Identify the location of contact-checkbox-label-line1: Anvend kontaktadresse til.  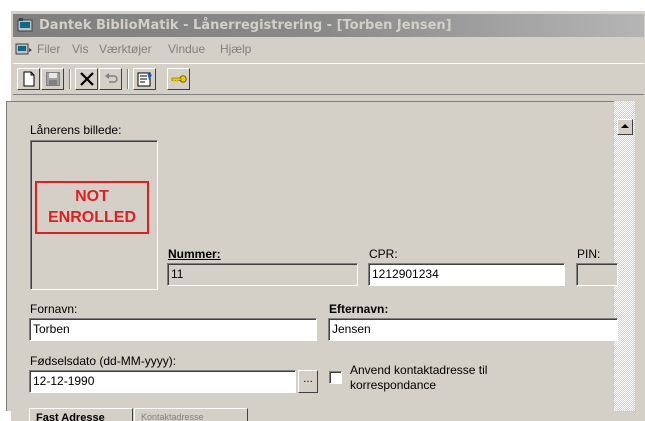
(419, 370).